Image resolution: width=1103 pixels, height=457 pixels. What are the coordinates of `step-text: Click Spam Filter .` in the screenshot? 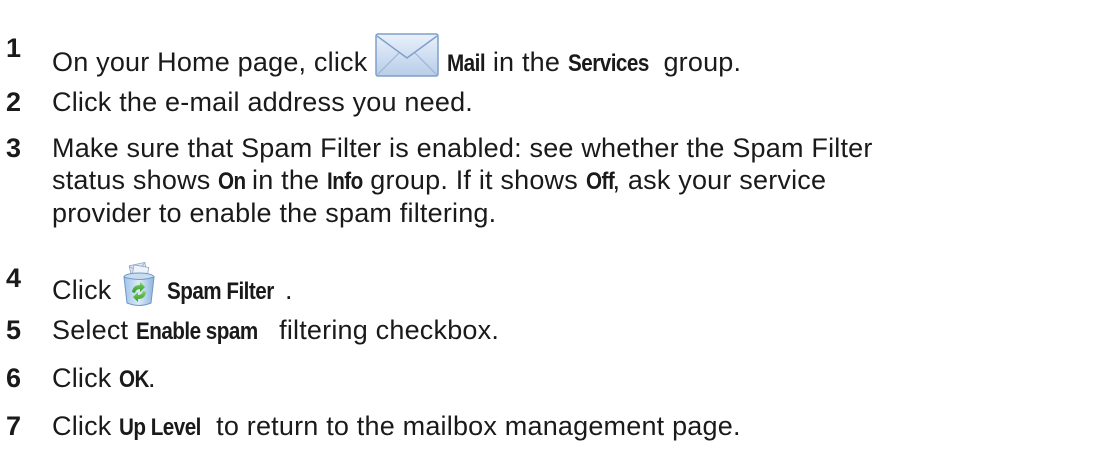 It's located at (172, 284).